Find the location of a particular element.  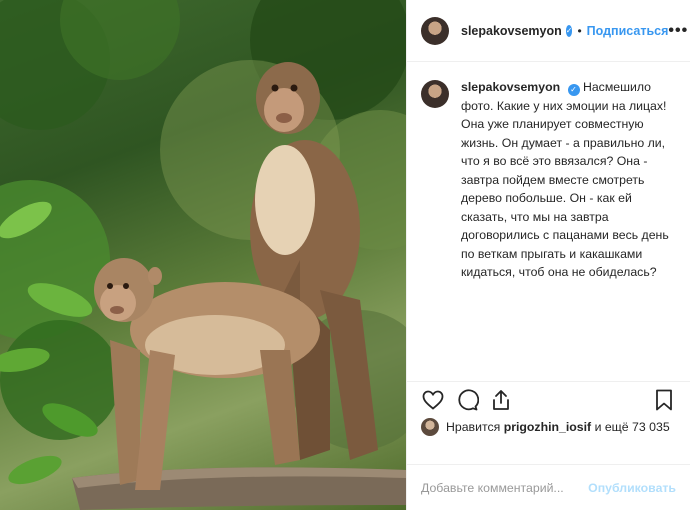

verified-badge-icon: ✓ is located at coordinates (569, 30).